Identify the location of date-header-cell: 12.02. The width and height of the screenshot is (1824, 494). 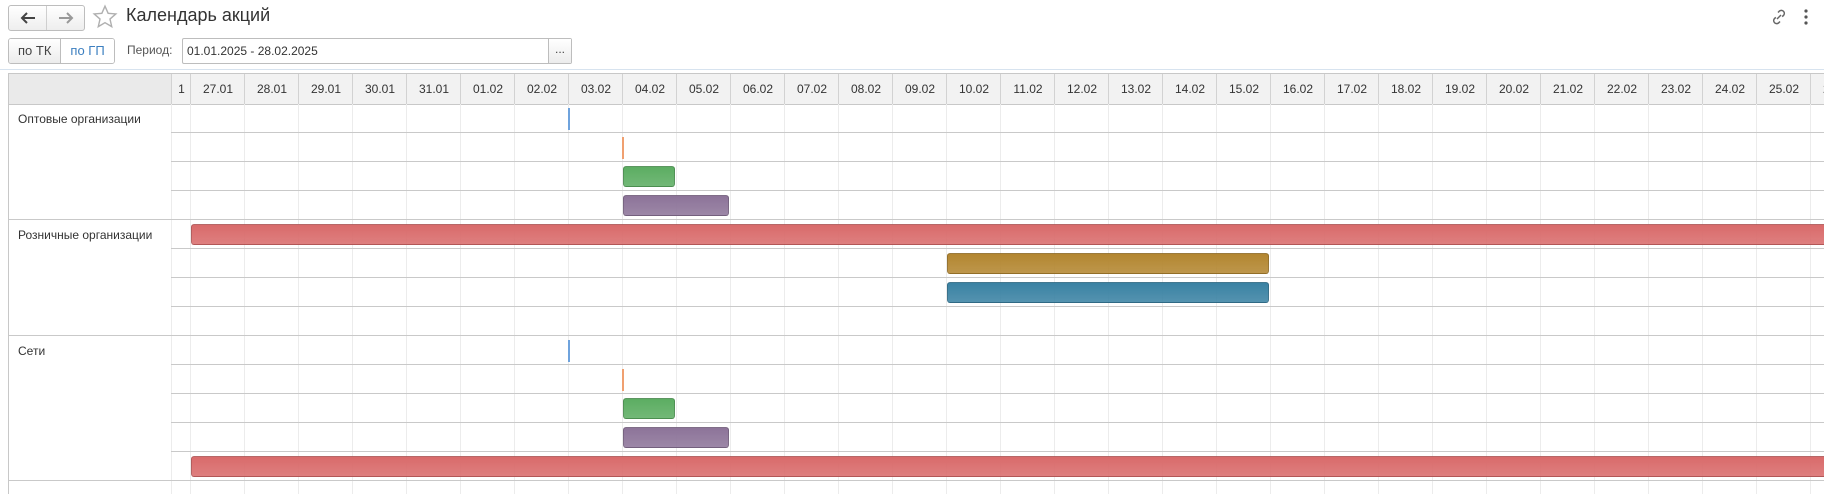
(1081, 89).